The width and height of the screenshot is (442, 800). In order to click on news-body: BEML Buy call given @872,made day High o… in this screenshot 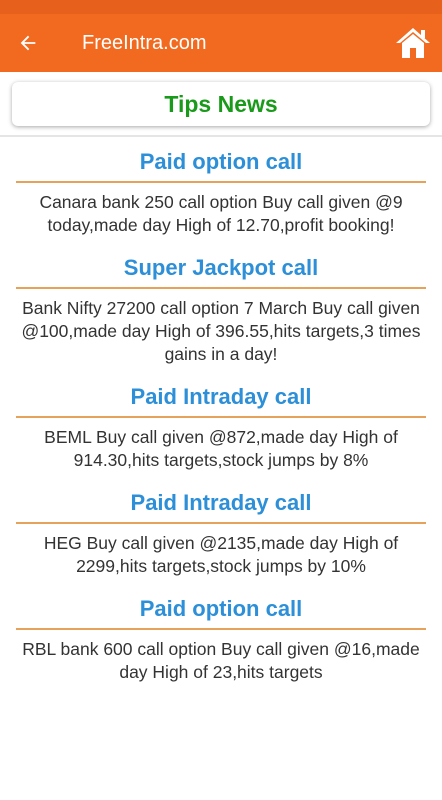, I will do `click(221, 448)`.